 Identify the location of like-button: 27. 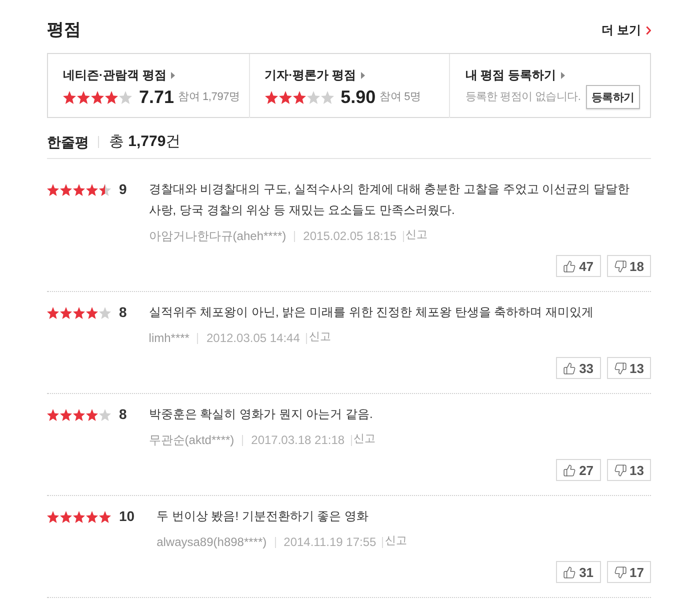
(578, 470).